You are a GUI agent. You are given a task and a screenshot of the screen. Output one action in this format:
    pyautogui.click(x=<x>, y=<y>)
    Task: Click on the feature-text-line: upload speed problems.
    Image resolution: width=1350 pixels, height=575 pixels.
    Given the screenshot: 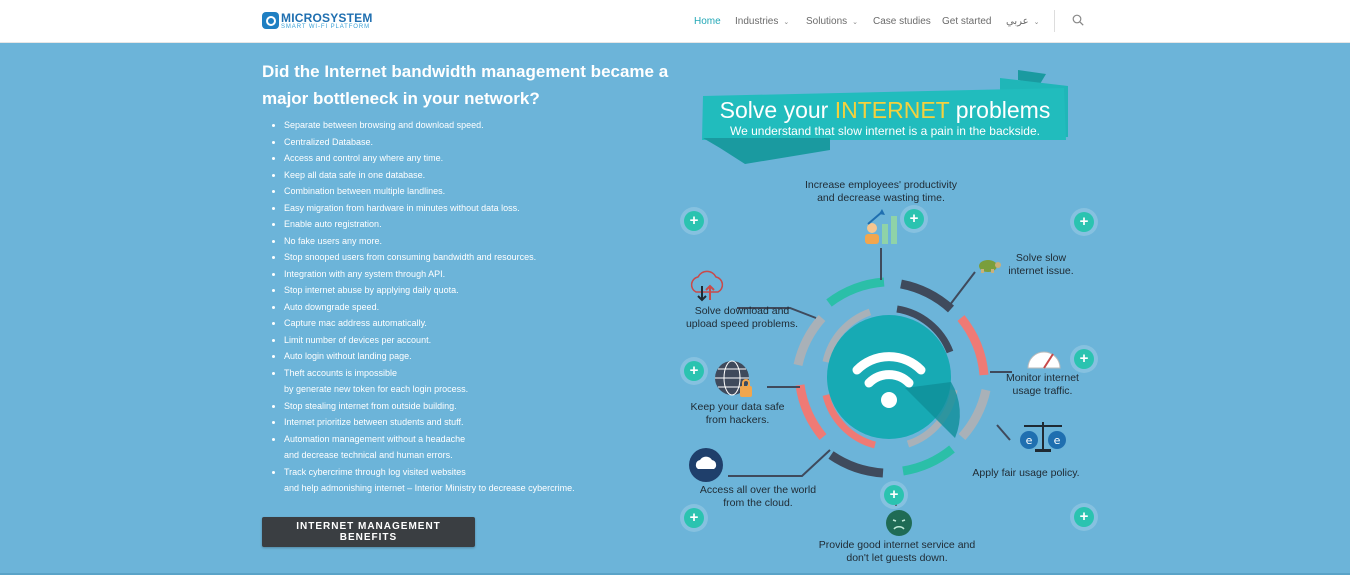 What is the action you would take?
    pyautogui.click(x=742, y=324)
    